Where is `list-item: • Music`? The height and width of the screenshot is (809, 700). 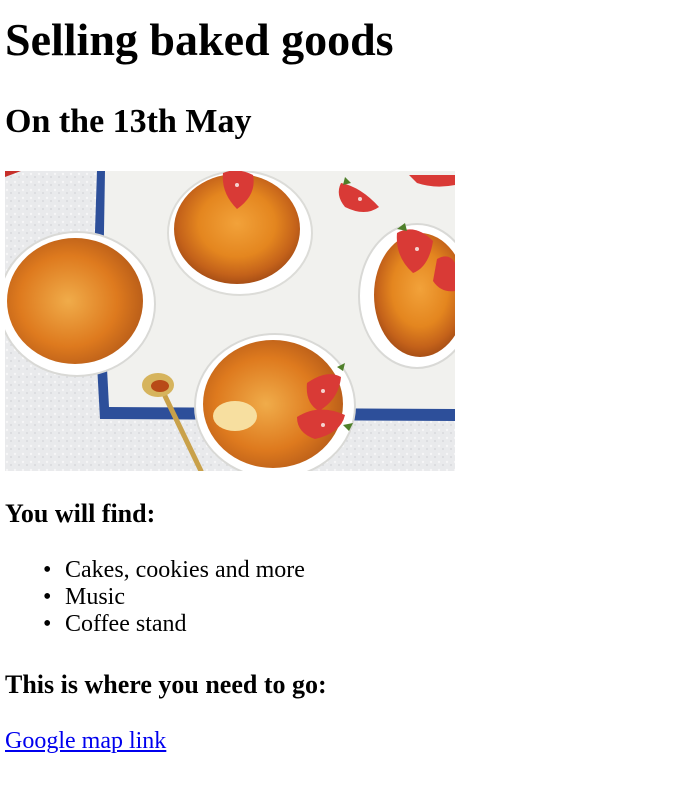 list-item: • Music is located at coordinates (369, 597).